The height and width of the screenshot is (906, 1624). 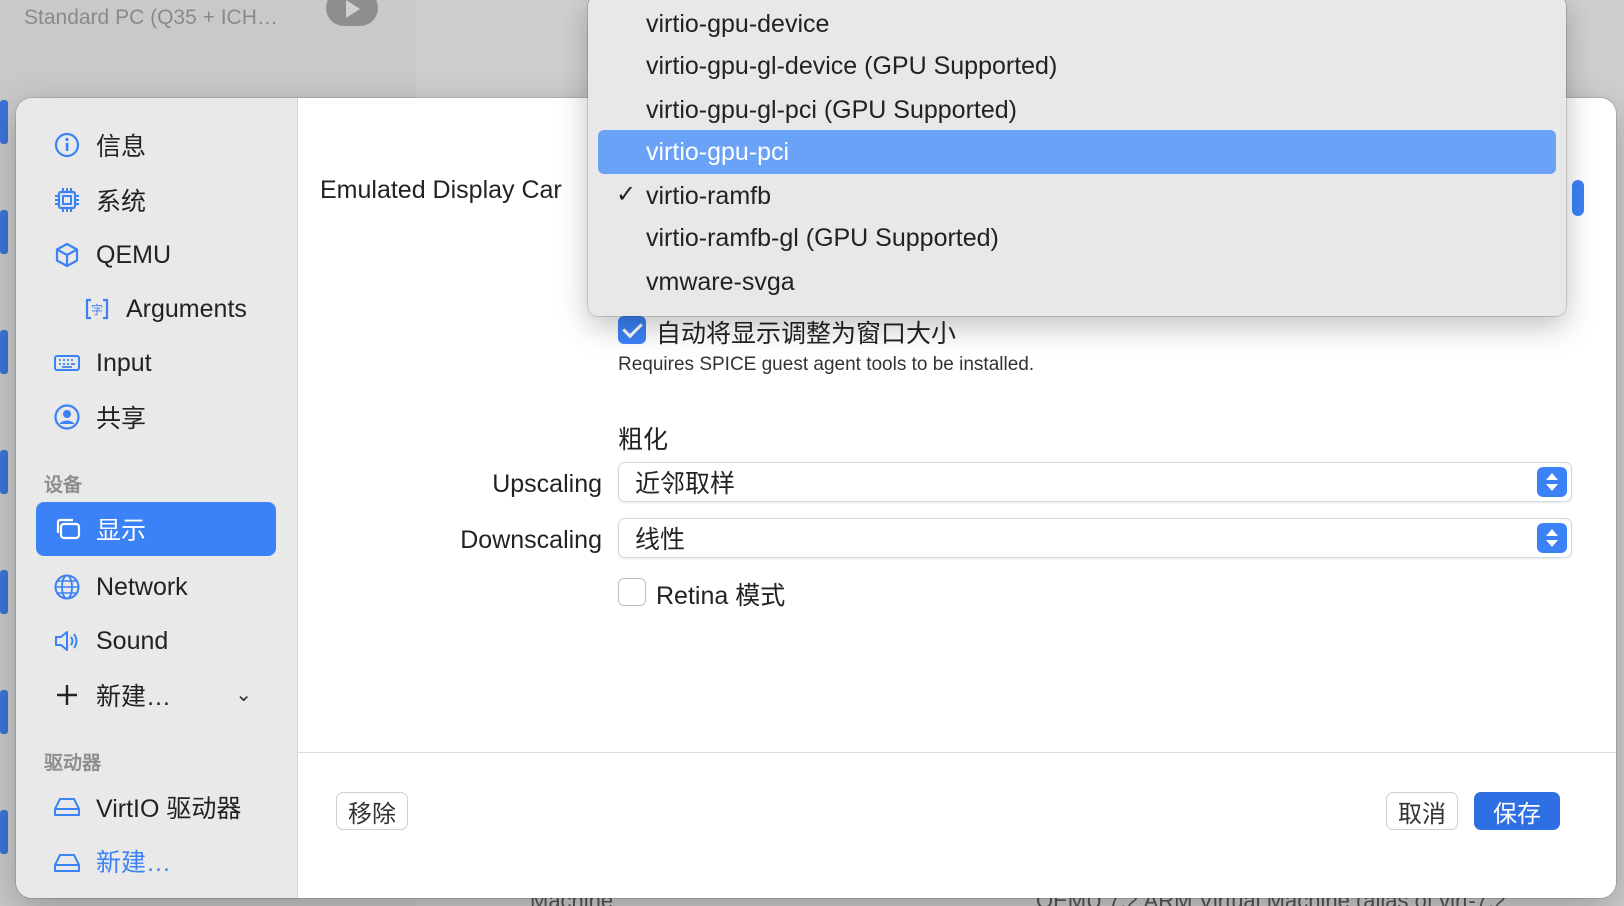 What do you see at coordinates (73, 763) in the screenshot?
I see `drives-section-header: 驱动器` at bounding box center [73, 763].